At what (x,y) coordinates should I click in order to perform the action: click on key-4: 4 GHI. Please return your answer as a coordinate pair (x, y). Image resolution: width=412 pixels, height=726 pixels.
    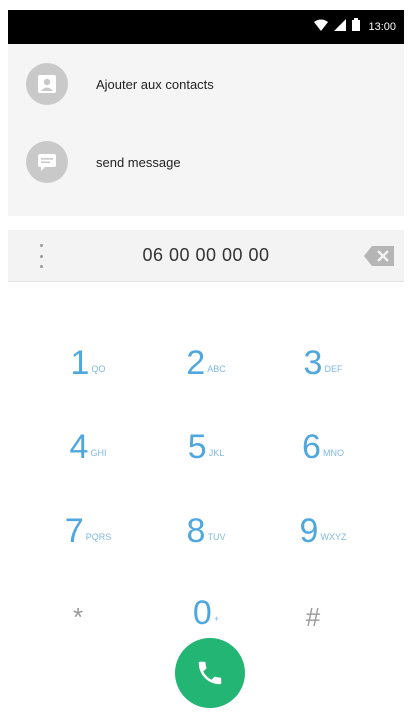
    Looking at the image, I should click on (88, 429).